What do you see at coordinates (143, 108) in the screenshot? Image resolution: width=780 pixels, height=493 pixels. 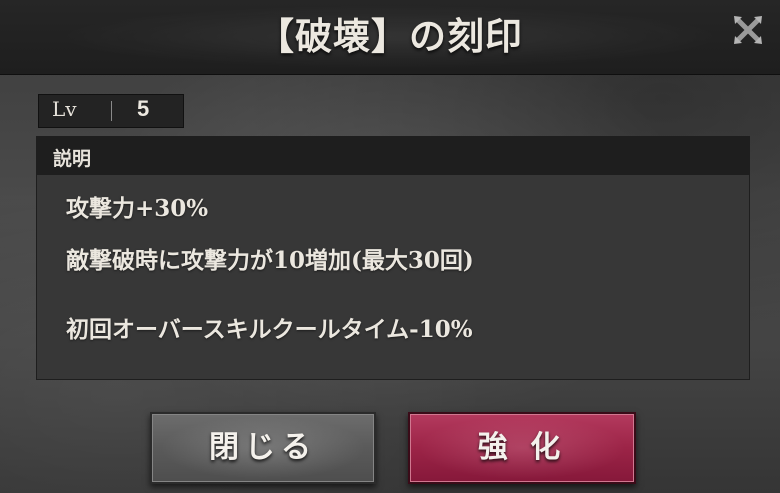 I see `level-value: 5` at bounding box center [143, 108].